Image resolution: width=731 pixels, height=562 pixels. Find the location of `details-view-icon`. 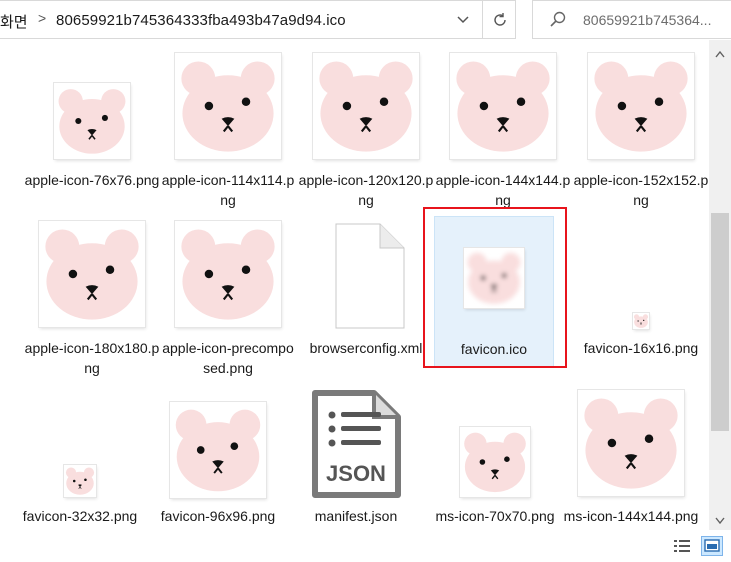

details-view-icon is located at coordinates (682, 546).